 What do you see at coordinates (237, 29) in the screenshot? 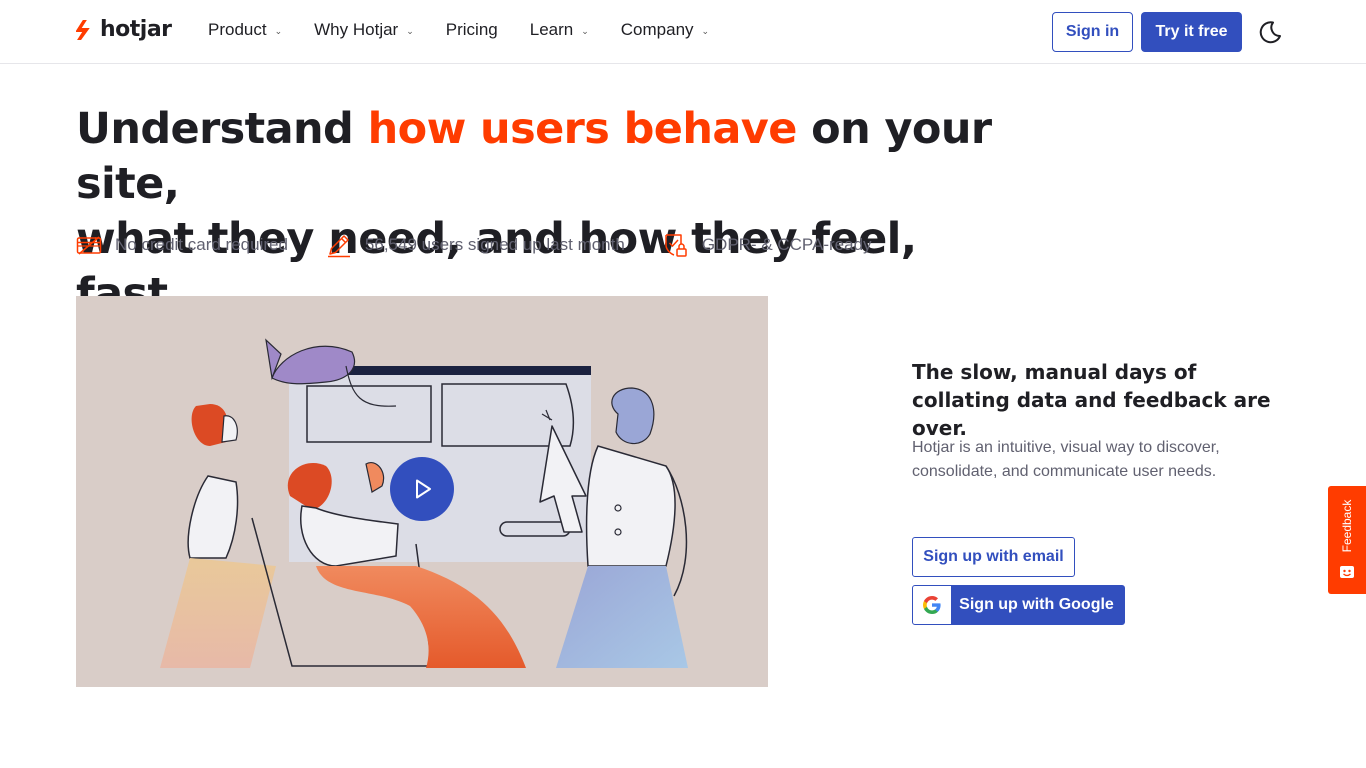
I see `nav-label: Product` at bounding box center [237, 29].